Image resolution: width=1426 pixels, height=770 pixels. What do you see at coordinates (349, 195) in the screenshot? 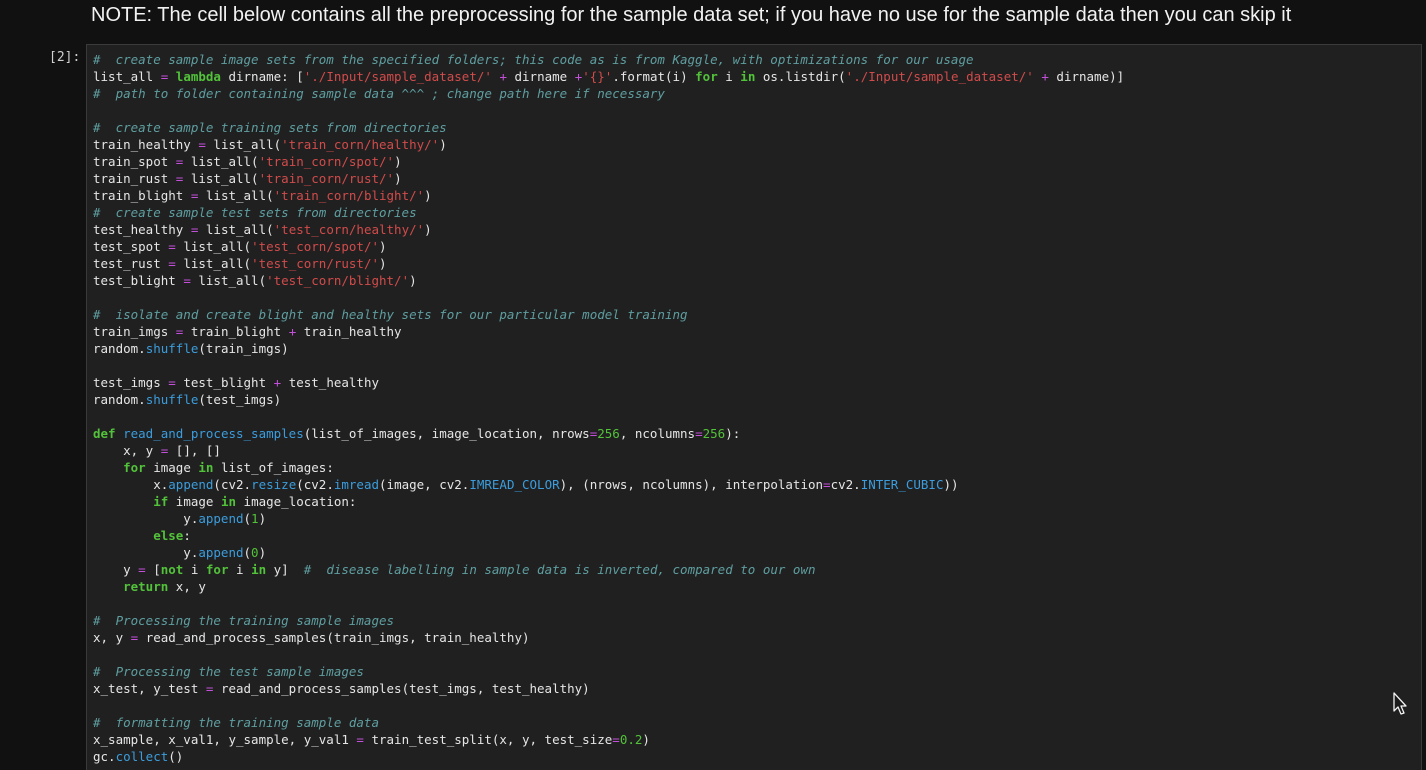
I see `code-token-string: 'train_corn/blight/'` at bounding box center [349, 195].